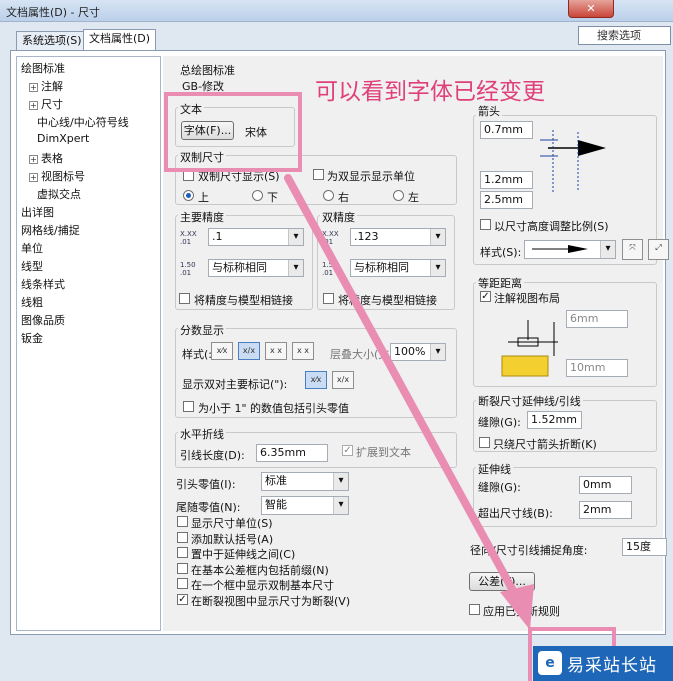  What do you see at coordinates (550, 663) in the screenshot?
I see `watermark-logo-icon: e` at bounding box center [550, 663].